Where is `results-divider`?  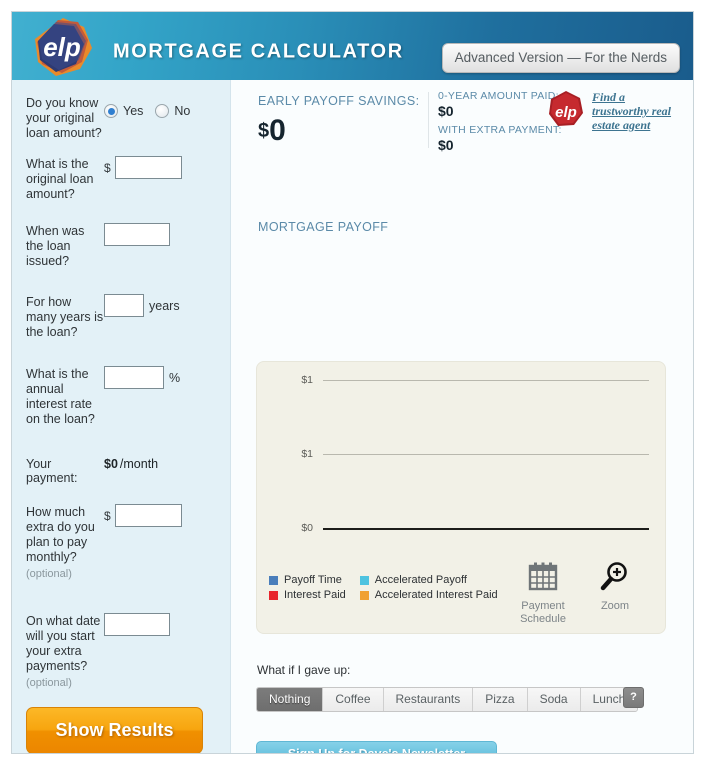 results-divider is located at coordinates (428, 120).